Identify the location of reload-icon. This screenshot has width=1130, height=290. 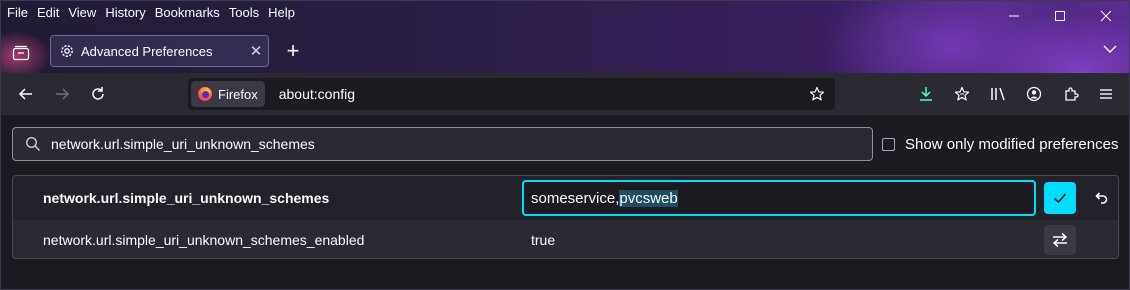
(98, 93).